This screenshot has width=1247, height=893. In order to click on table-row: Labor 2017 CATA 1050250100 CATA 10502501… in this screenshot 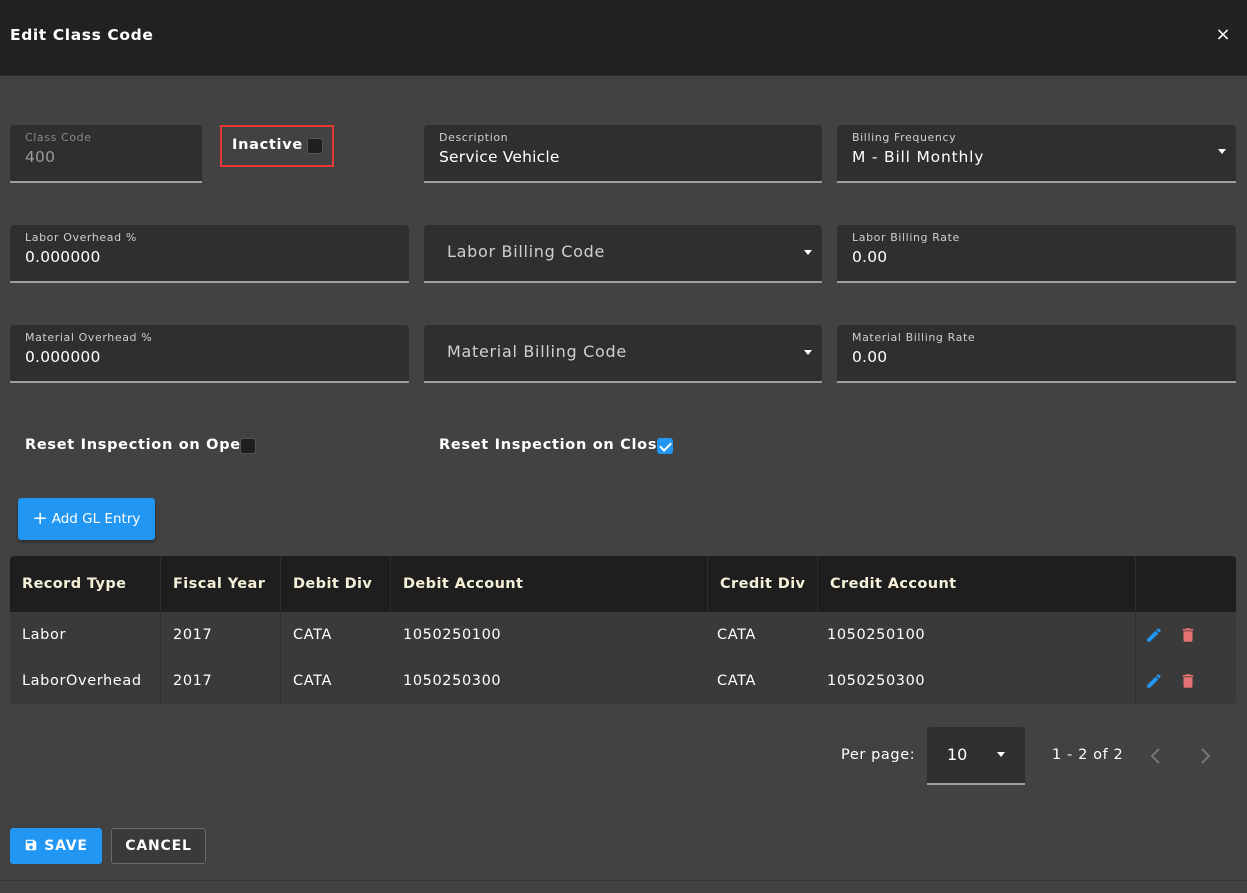, I will do `click(623, 635)`.